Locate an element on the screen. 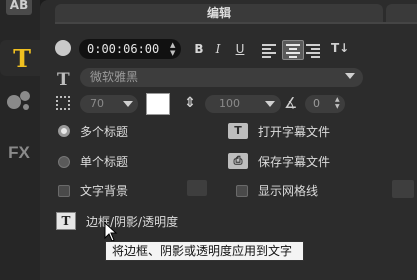  particles-icon is located at coordinates (18, 100).